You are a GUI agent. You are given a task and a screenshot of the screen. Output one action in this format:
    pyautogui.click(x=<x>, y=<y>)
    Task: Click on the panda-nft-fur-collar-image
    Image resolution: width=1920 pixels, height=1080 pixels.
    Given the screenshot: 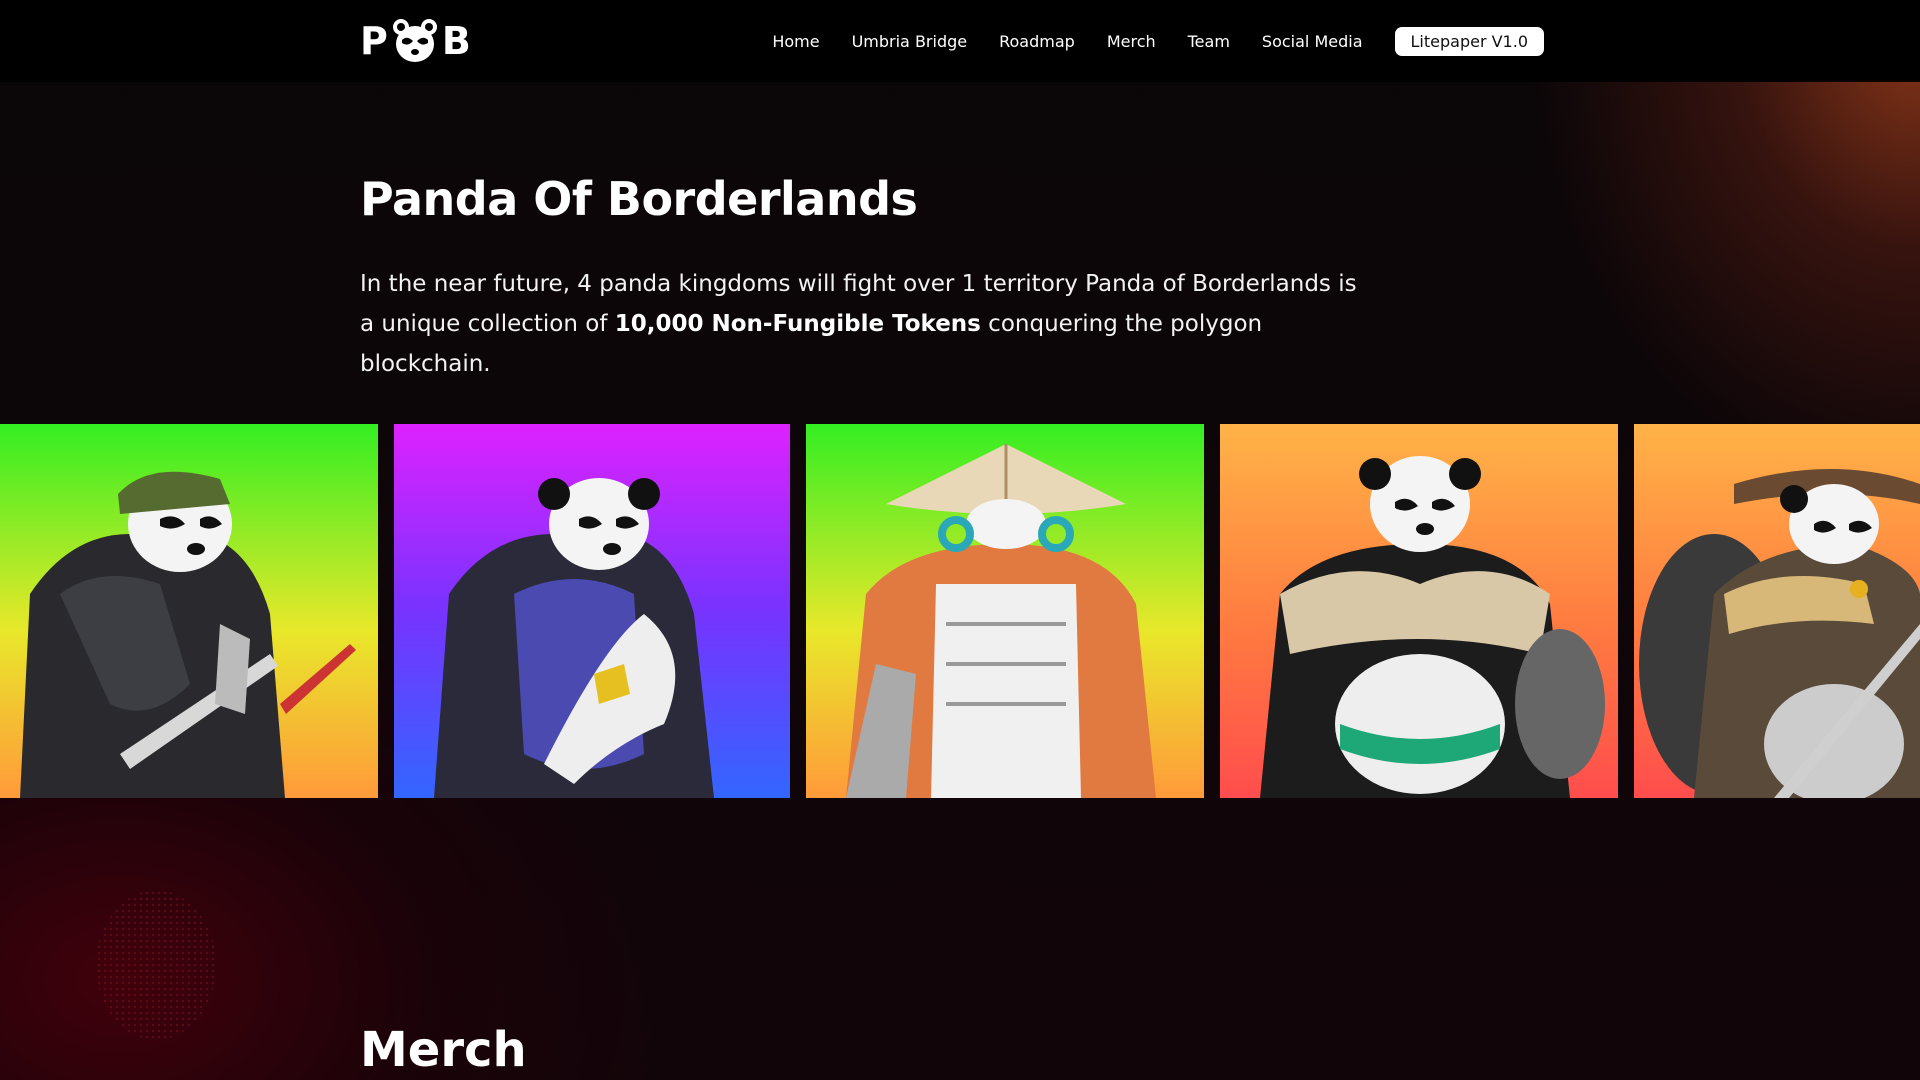 What is the action you would take?
    pyautogui.click(x=1419, y=611)
    